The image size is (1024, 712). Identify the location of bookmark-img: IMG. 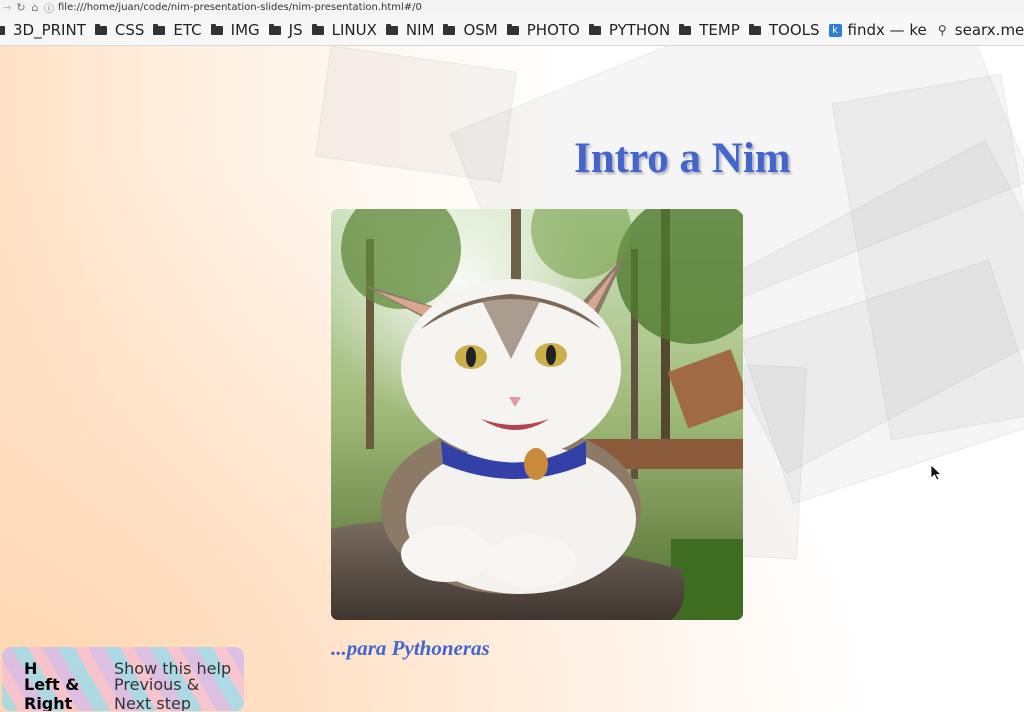
(235, 30).